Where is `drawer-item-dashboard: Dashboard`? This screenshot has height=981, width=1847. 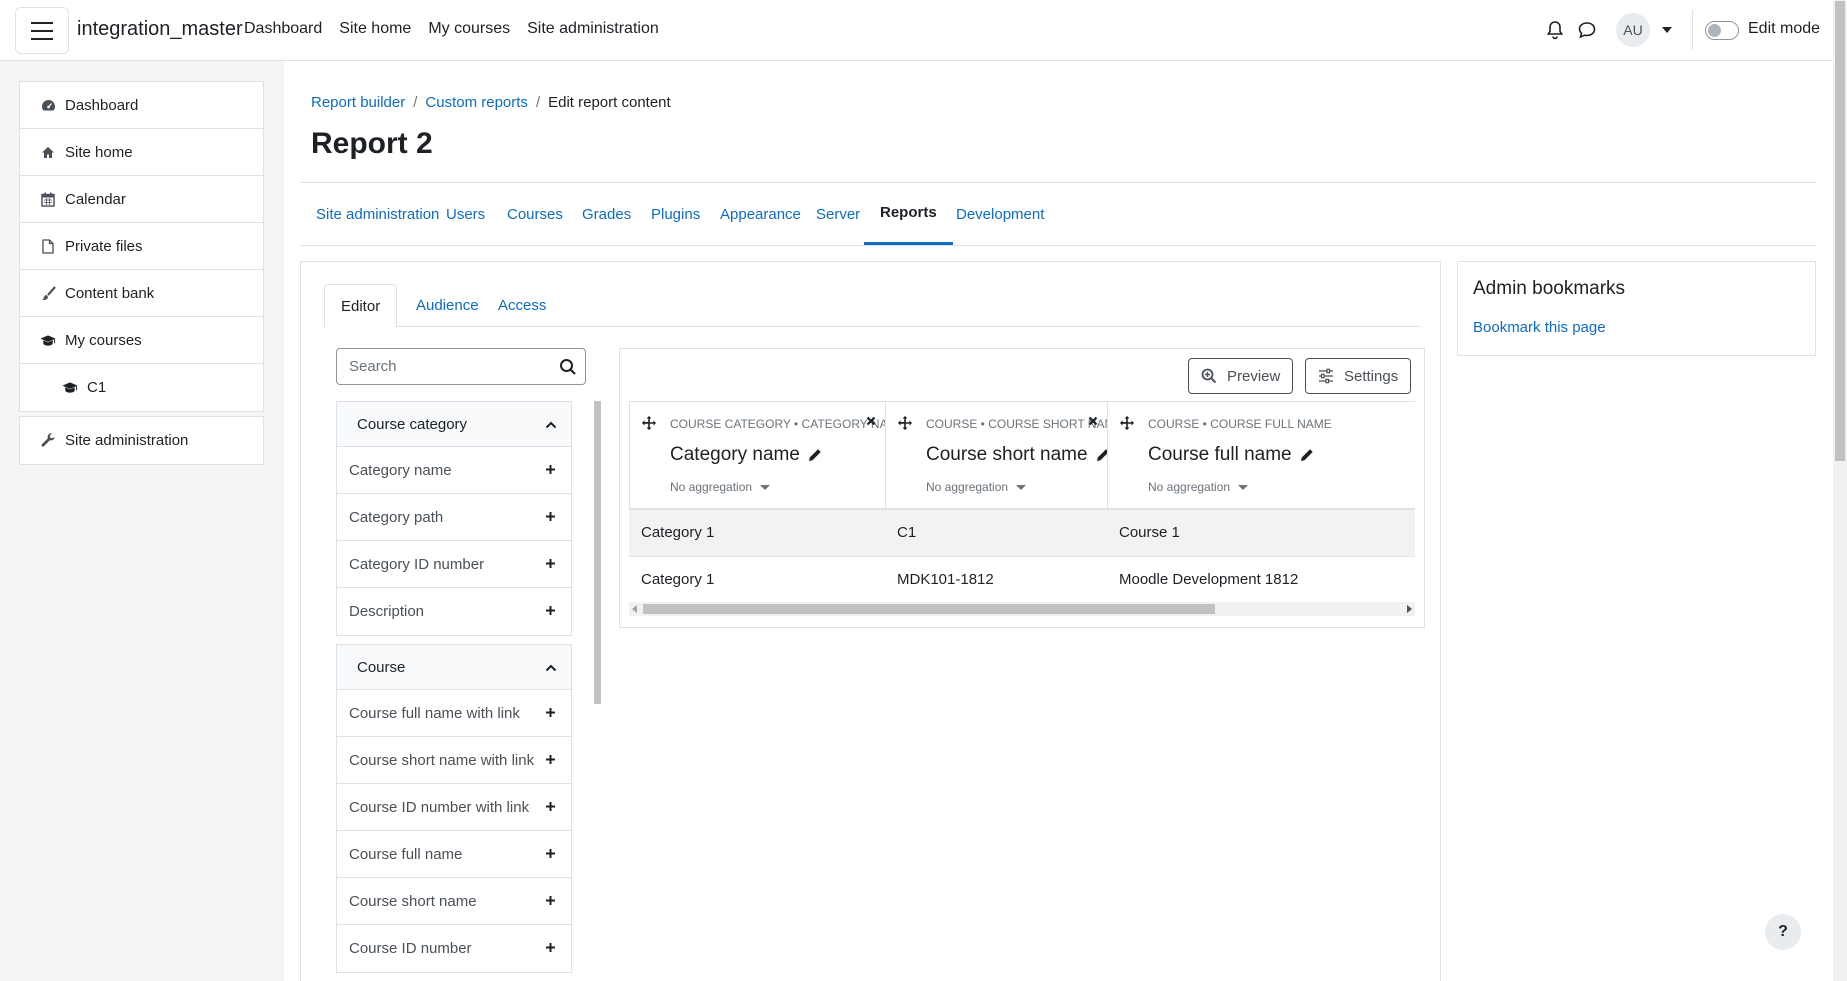
drawer-item-dashboard: Dashboard is located at coordinates (141, 105).